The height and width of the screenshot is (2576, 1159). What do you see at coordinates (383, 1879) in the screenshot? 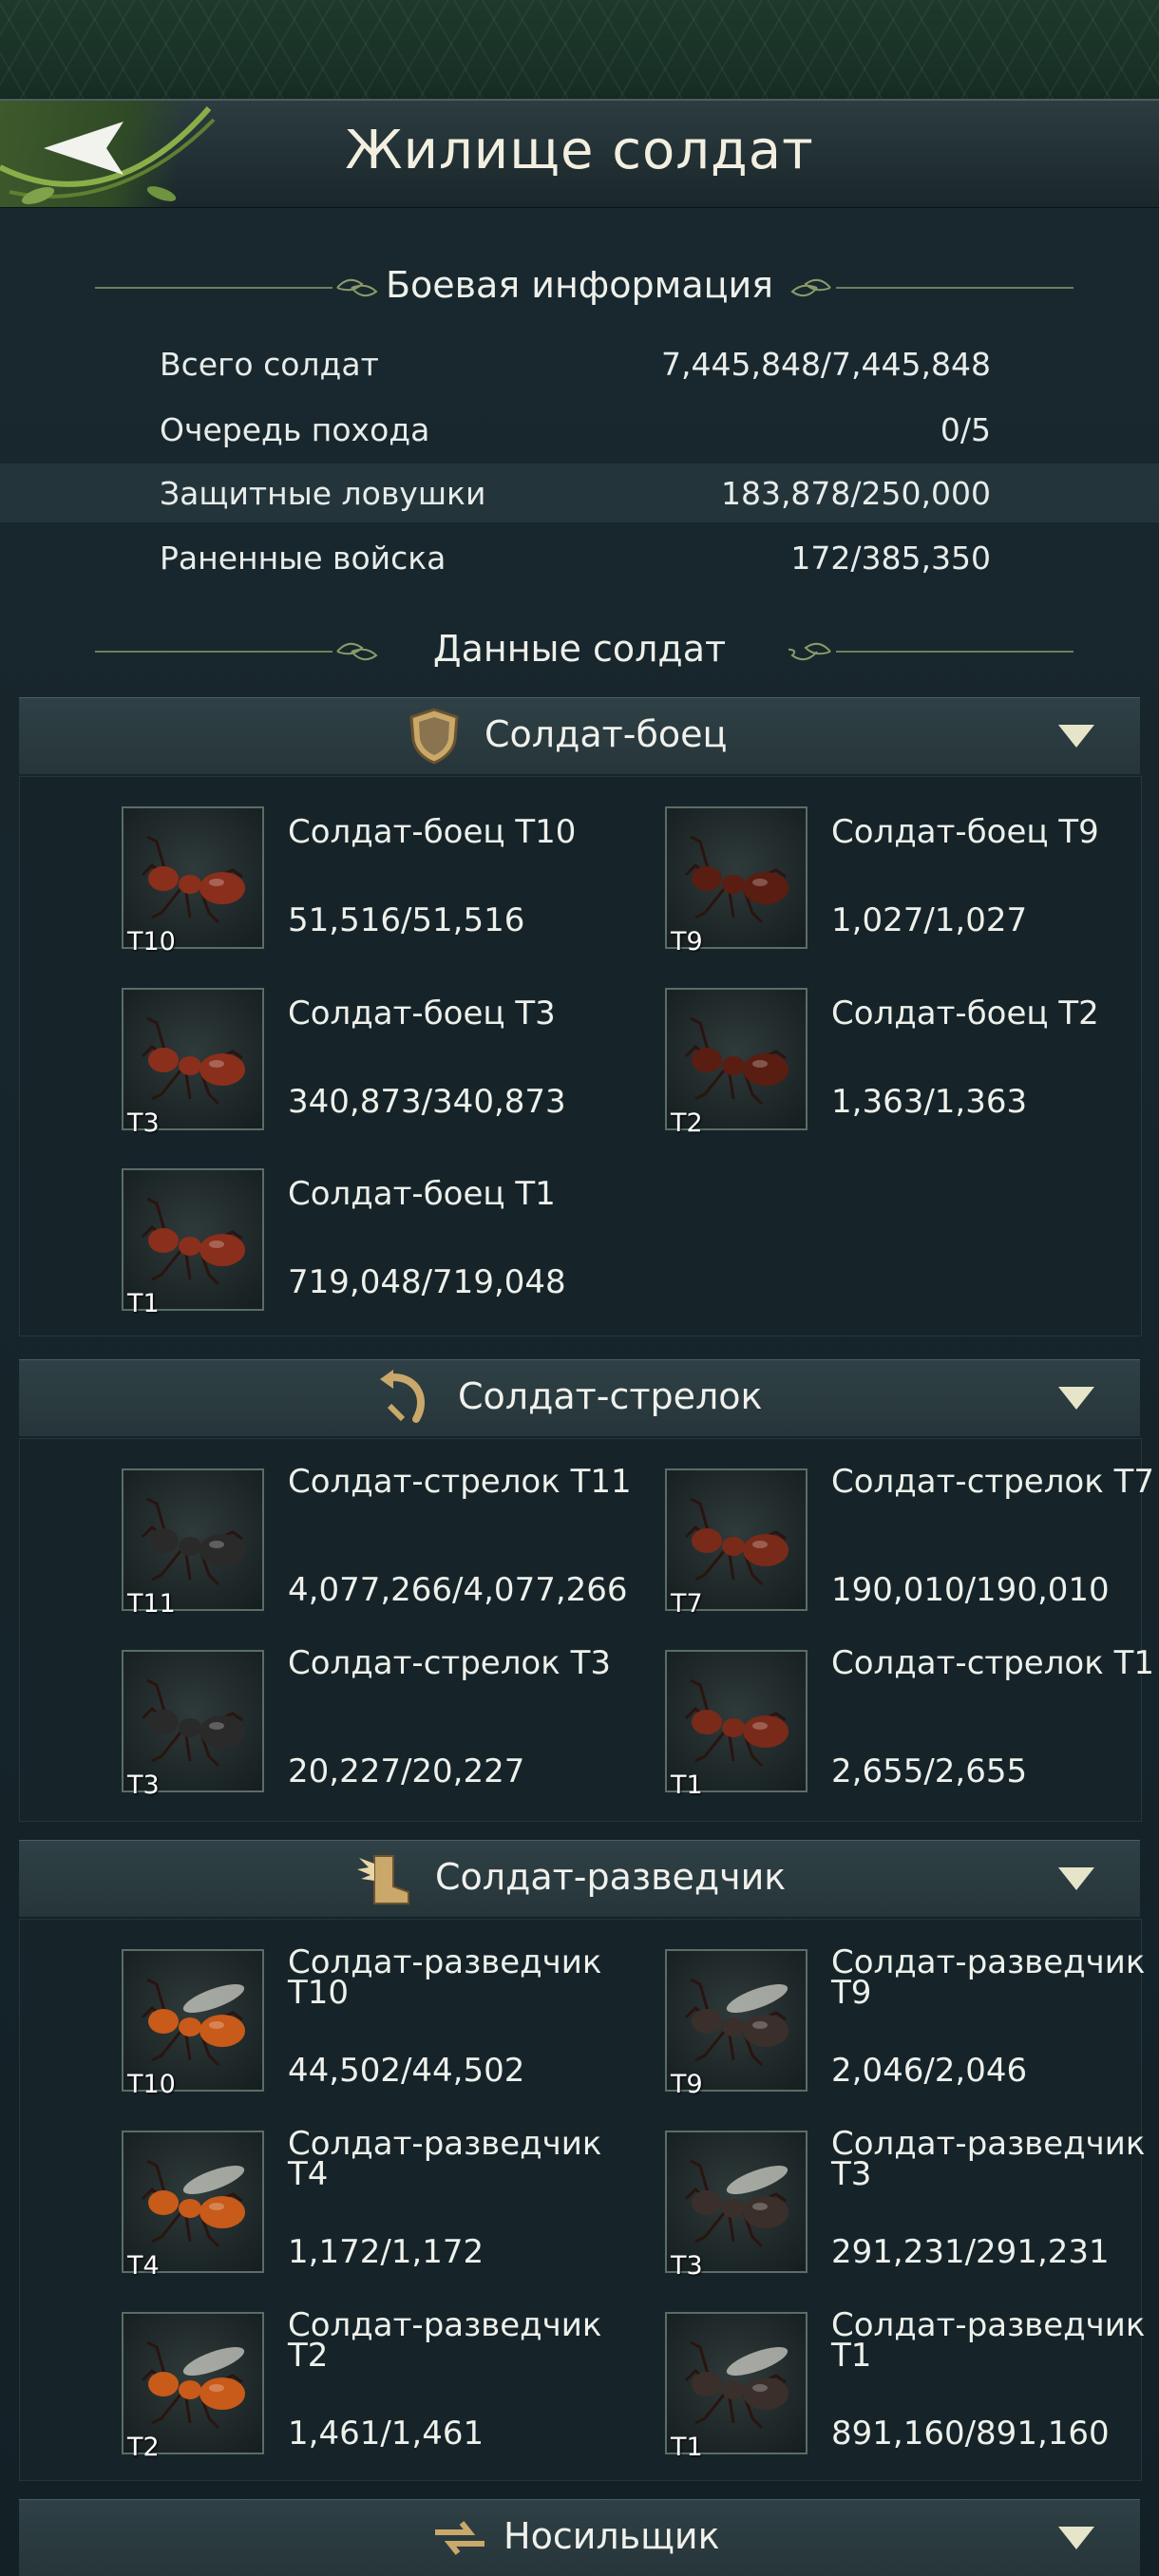
I see `winged-boot-icon` at bounding box center [383, 1879].